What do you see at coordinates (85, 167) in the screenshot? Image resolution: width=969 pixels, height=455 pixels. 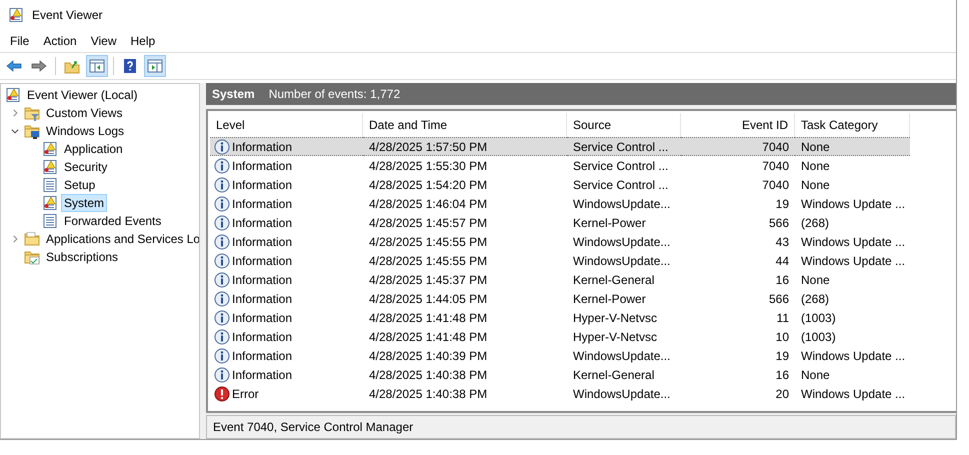 I see `tree-item: Security` at bounding box center [85, 167].